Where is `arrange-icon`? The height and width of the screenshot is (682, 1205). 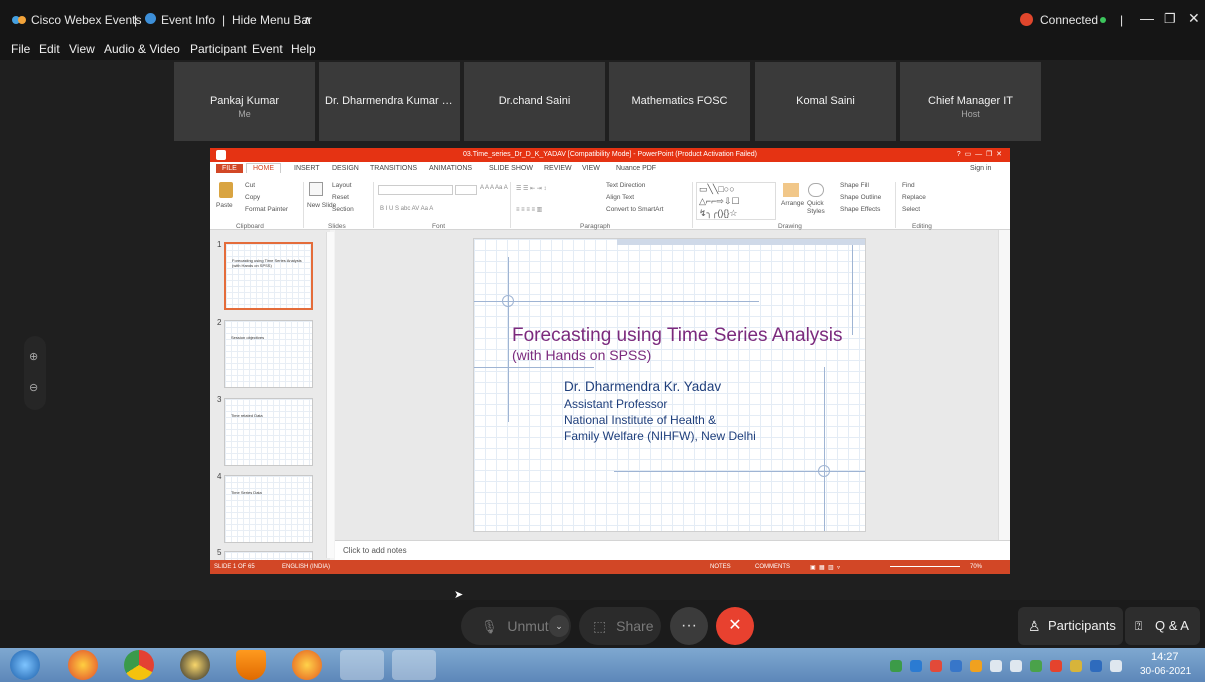
arrange-icon is located at coordinates (791, 190).